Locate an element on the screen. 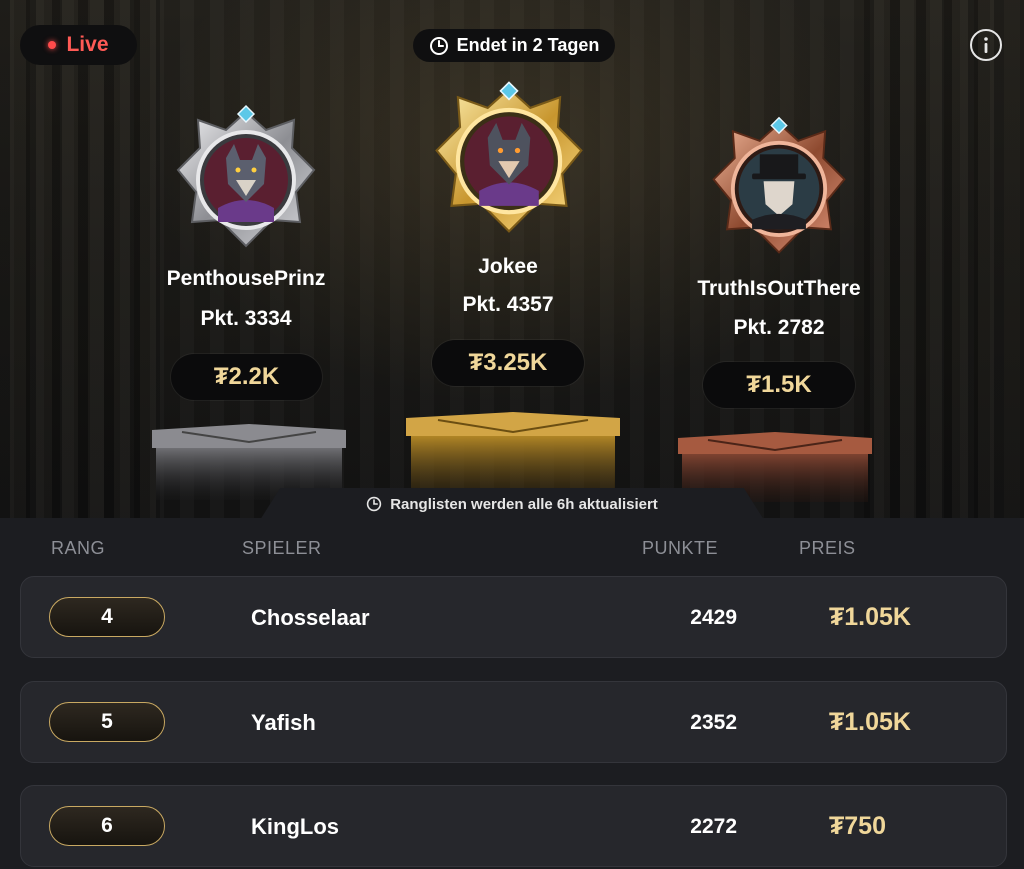 This screenshot has height=869, width=1024. gold-gift-box is located at coordinates (513, 456).